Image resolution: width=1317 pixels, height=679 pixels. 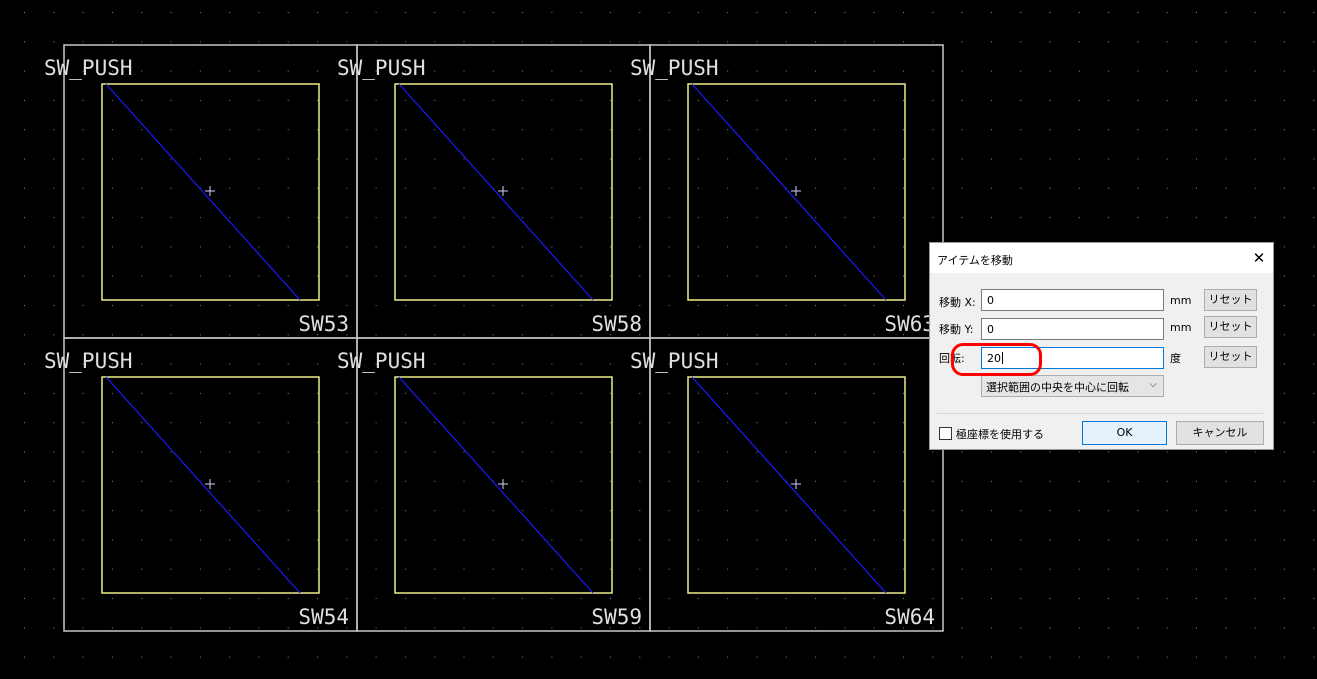 What do you see at coordinates (1230, 357) in the screenshot?
I see `reset-rotation-button: リセット` at bounding box center [1230, 357].